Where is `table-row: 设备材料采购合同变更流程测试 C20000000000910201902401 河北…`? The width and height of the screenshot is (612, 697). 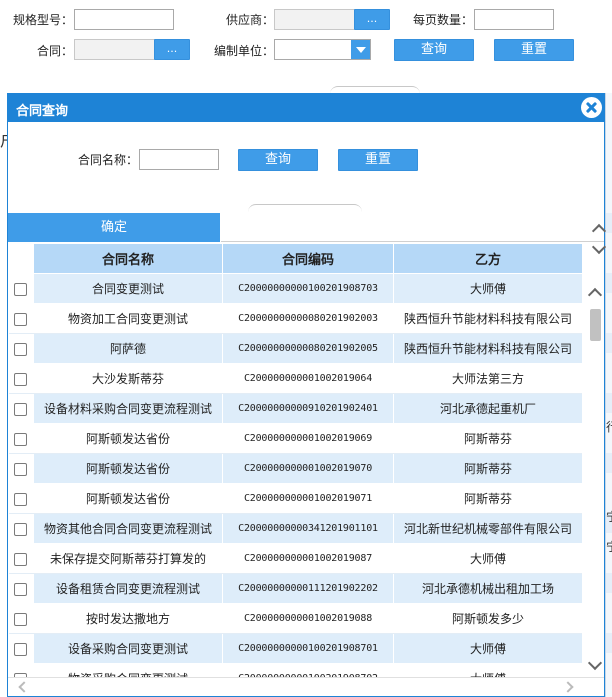 table-row: 设备材料采购合同变更流程测试 C20000000000910201902401 河北… is located at coordinates (295, 408).